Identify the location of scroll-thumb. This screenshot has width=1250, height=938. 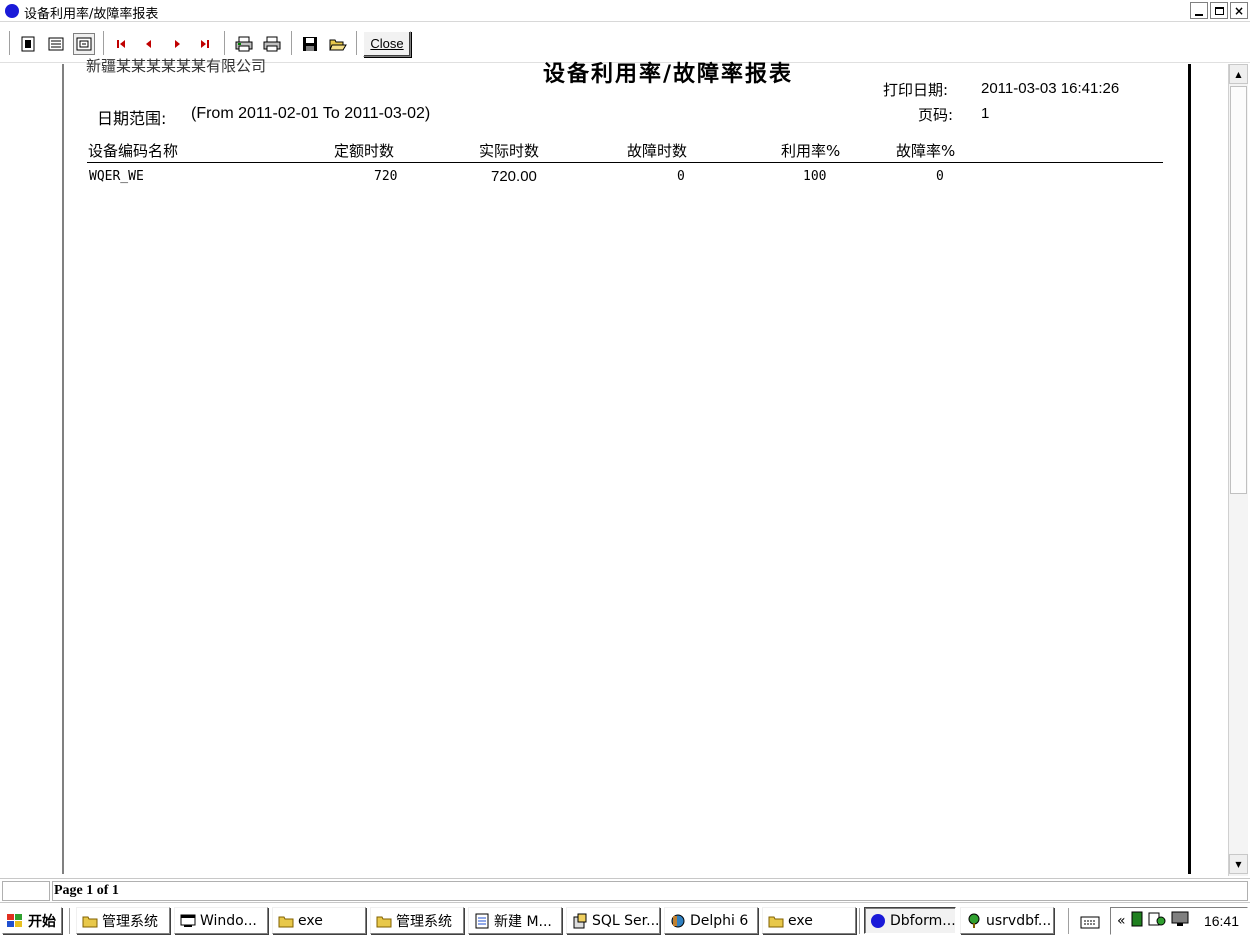
(1238, 290).